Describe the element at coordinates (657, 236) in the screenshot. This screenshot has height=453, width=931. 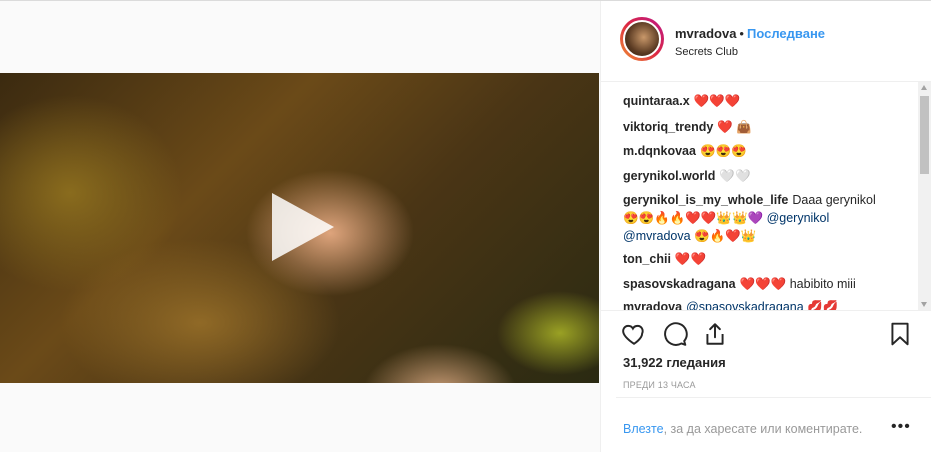
I see `mention-link: @mvradova` at that location.